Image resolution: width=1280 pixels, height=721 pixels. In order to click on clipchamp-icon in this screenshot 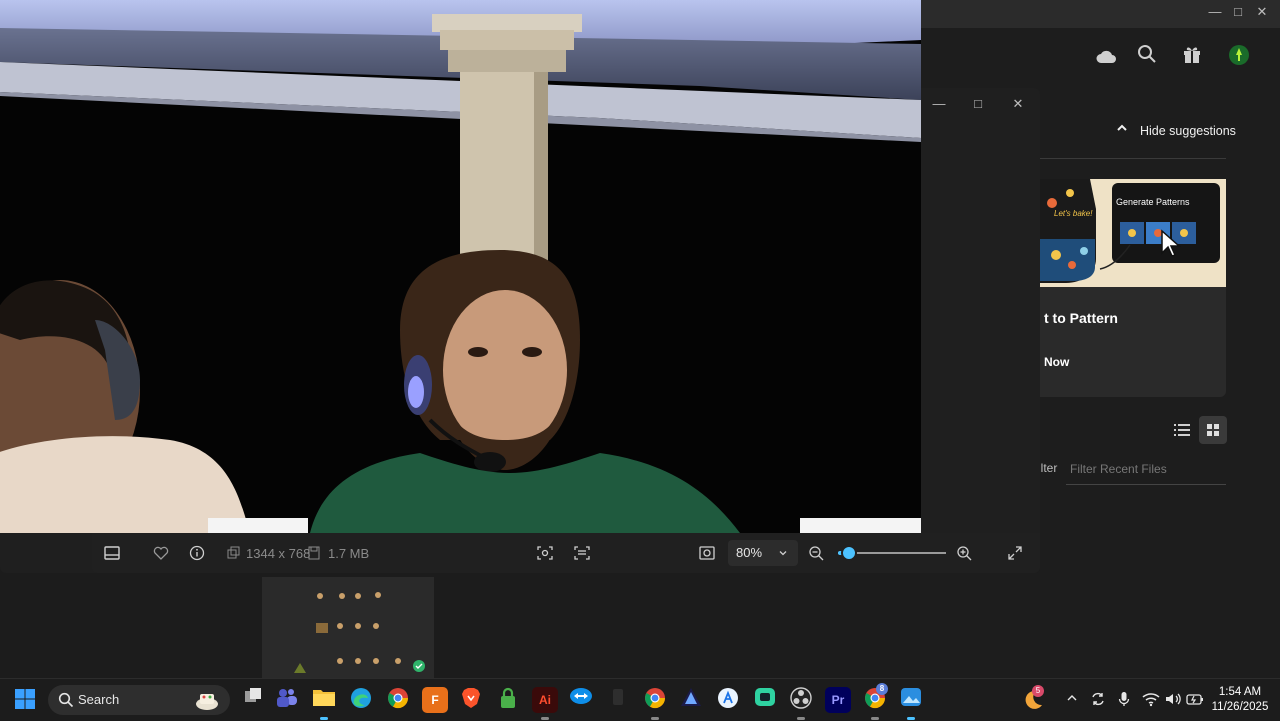, I will do `click(765, 700)`.